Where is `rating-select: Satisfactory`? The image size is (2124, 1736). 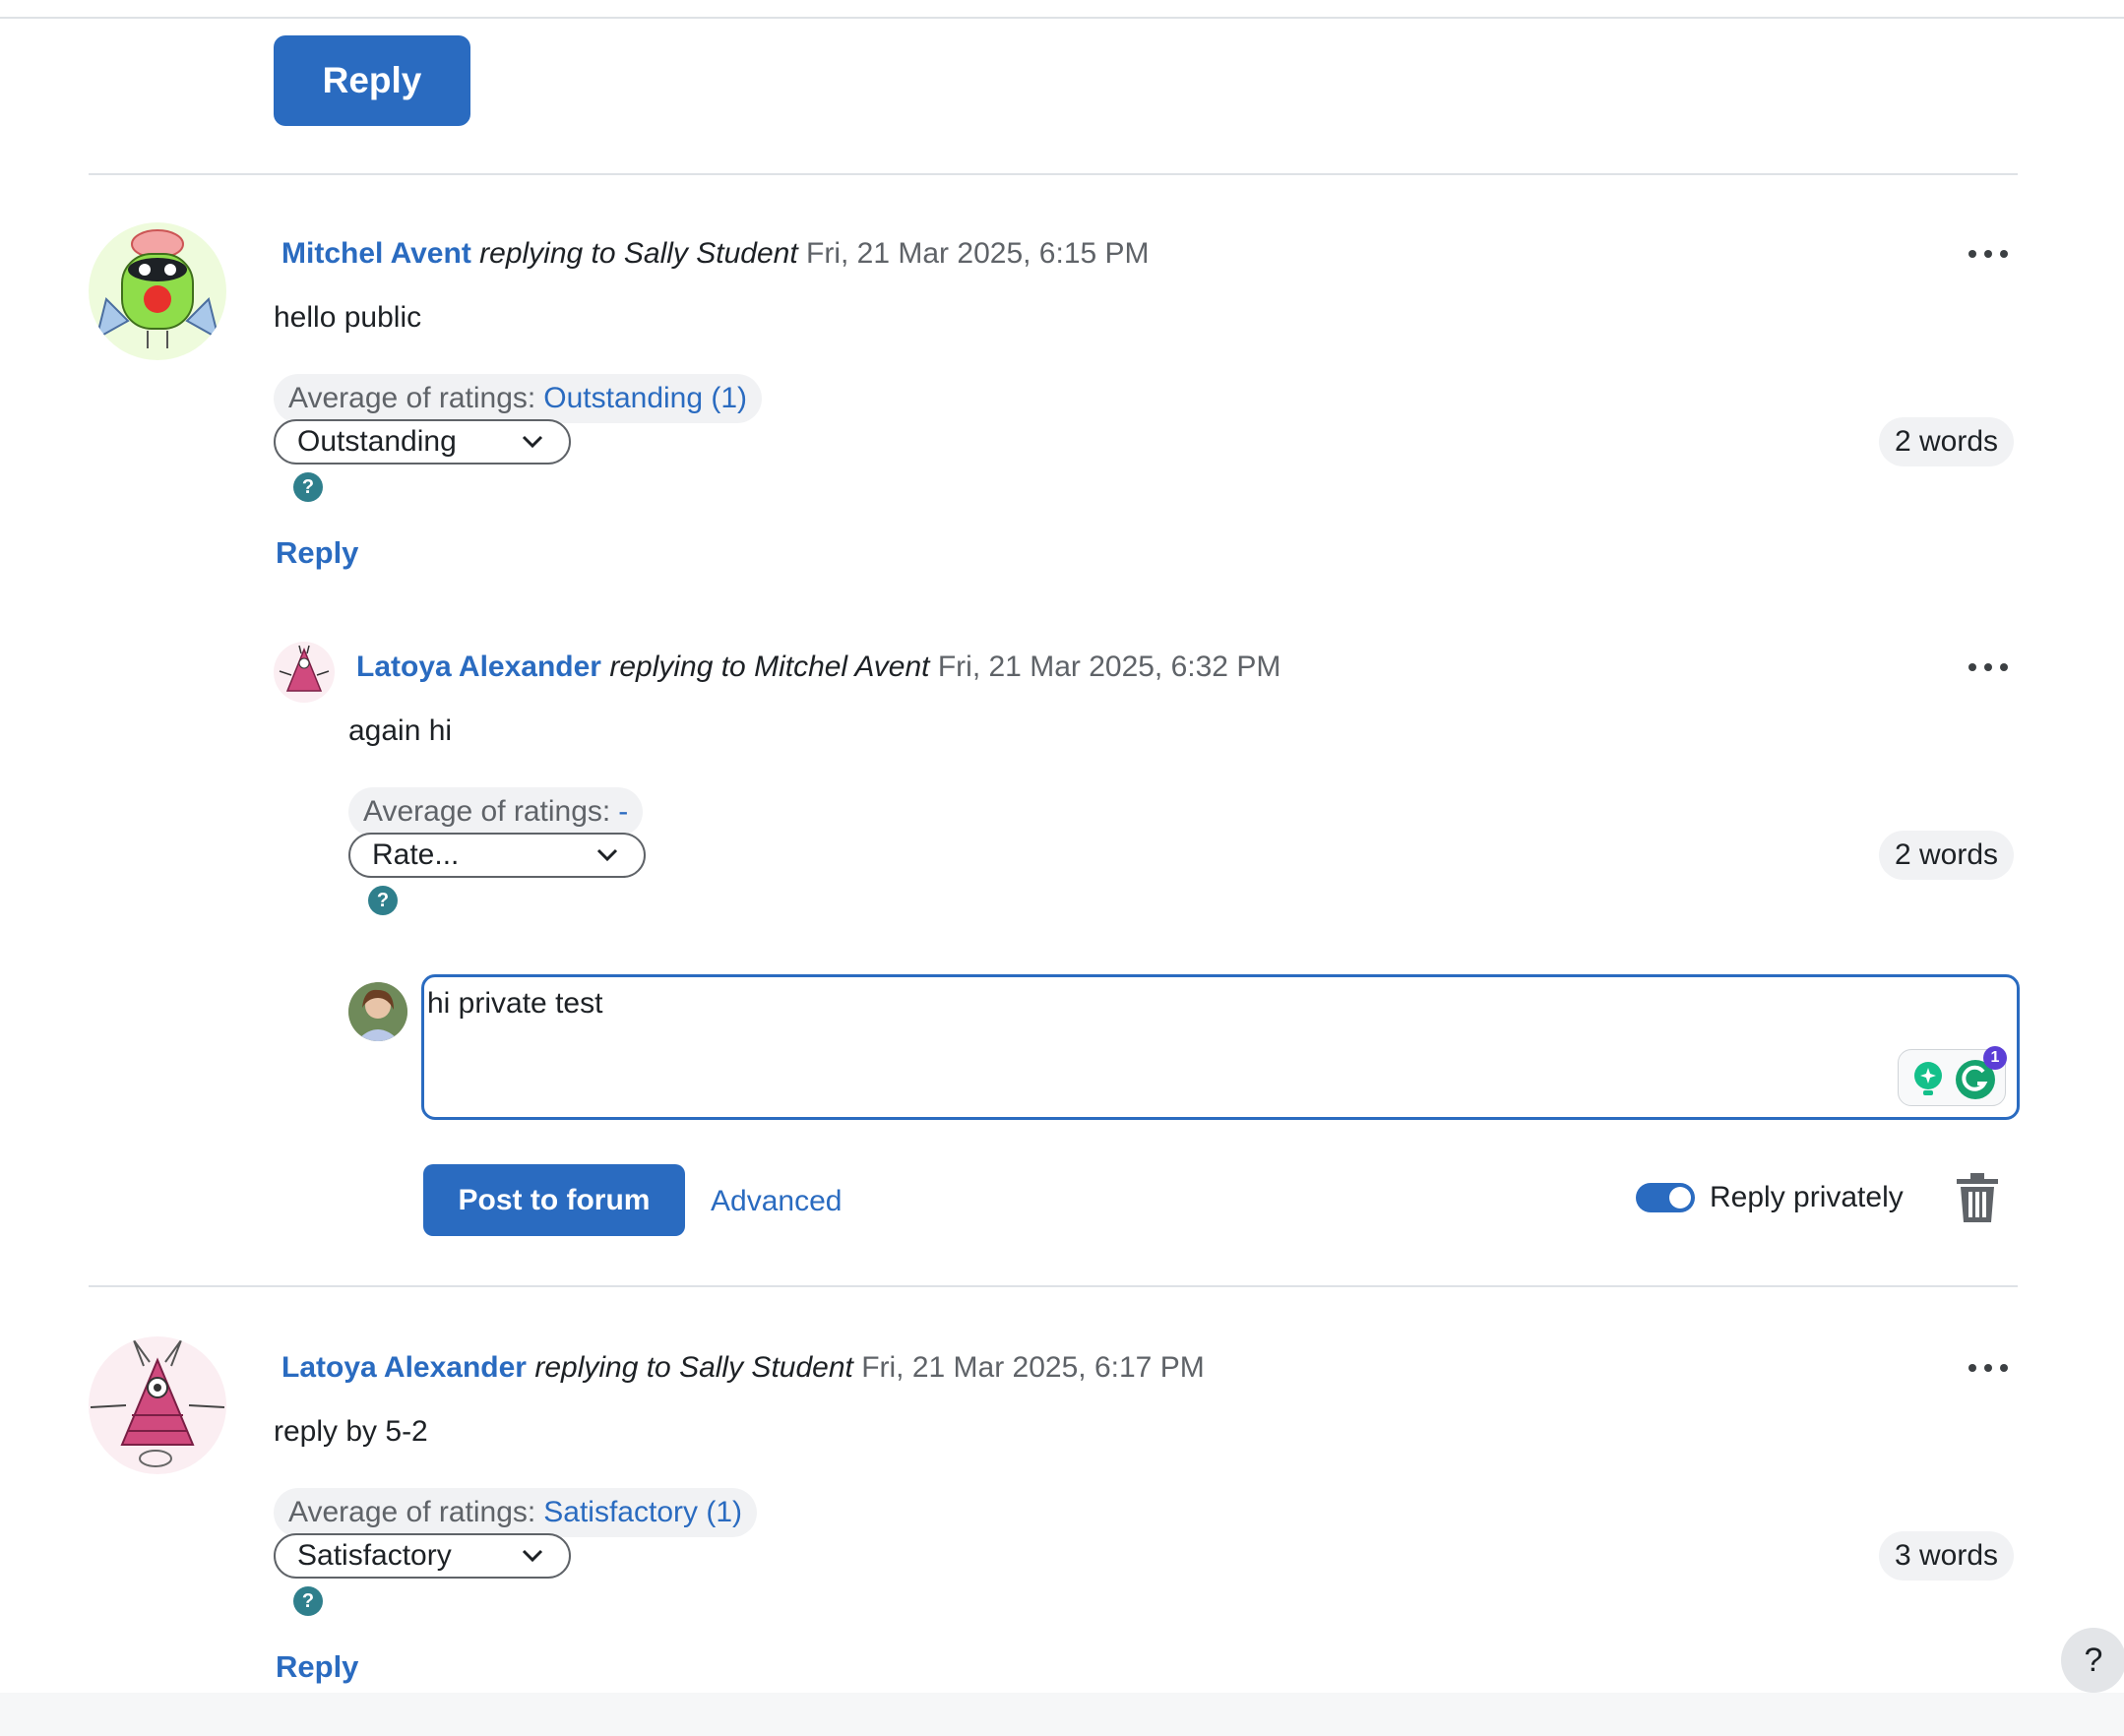 rating-select: Satisfactory is located at coordinates (422, 1556).